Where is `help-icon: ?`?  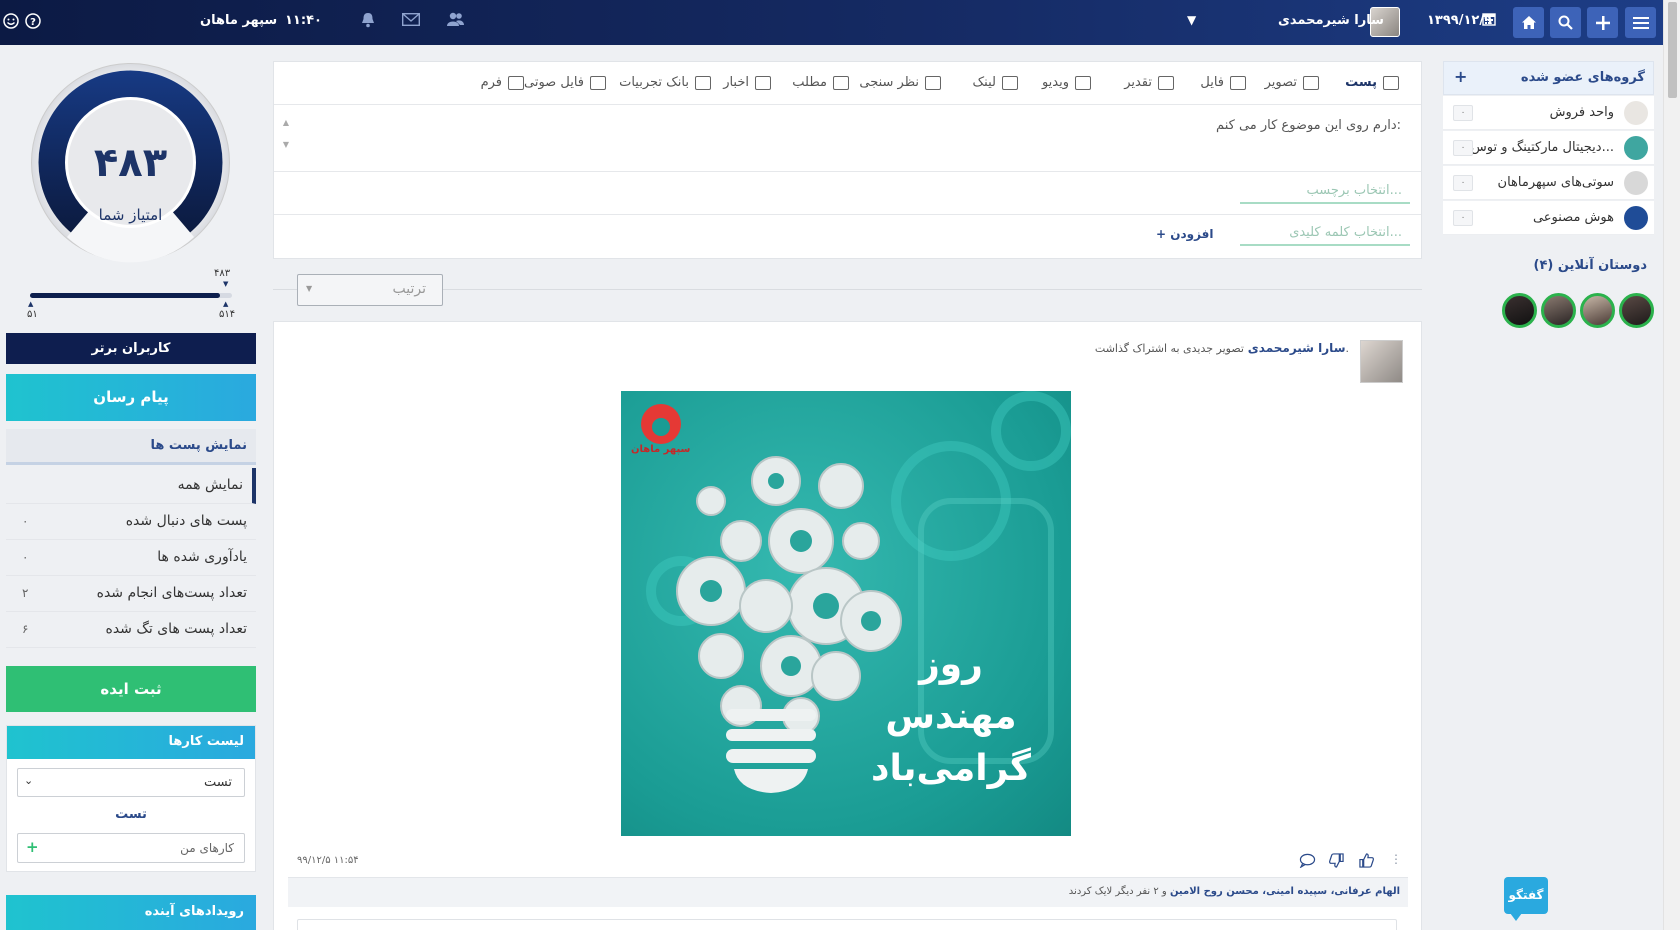
help-icon: ? is located at coordinates (33, 23).